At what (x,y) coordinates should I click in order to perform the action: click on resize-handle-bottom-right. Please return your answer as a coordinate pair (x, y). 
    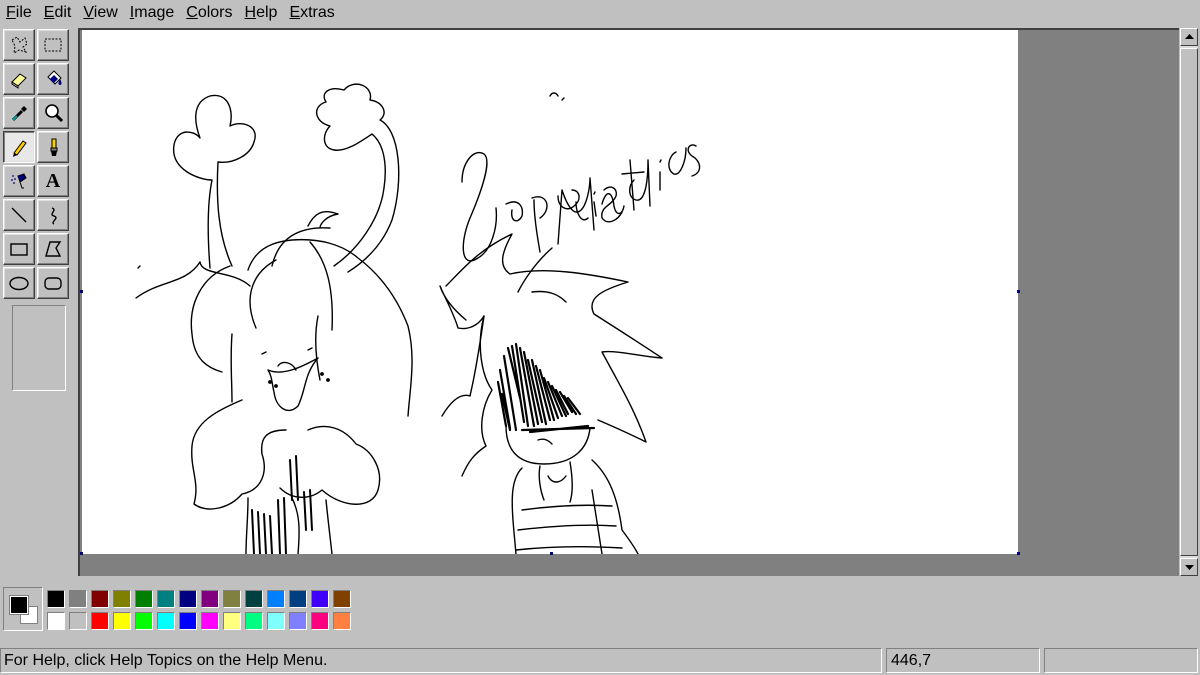
    Looking at the image, I should click on (1018, 553).